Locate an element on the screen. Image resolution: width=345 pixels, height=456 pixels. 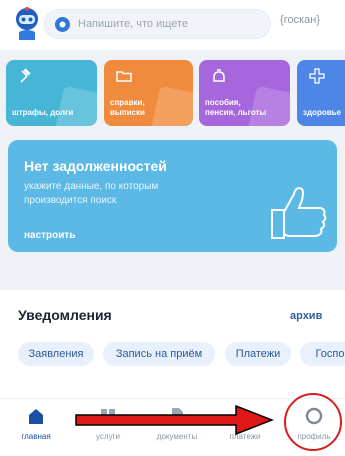
banner-title: Нет задолженностей is located at coordinates (95, 166).